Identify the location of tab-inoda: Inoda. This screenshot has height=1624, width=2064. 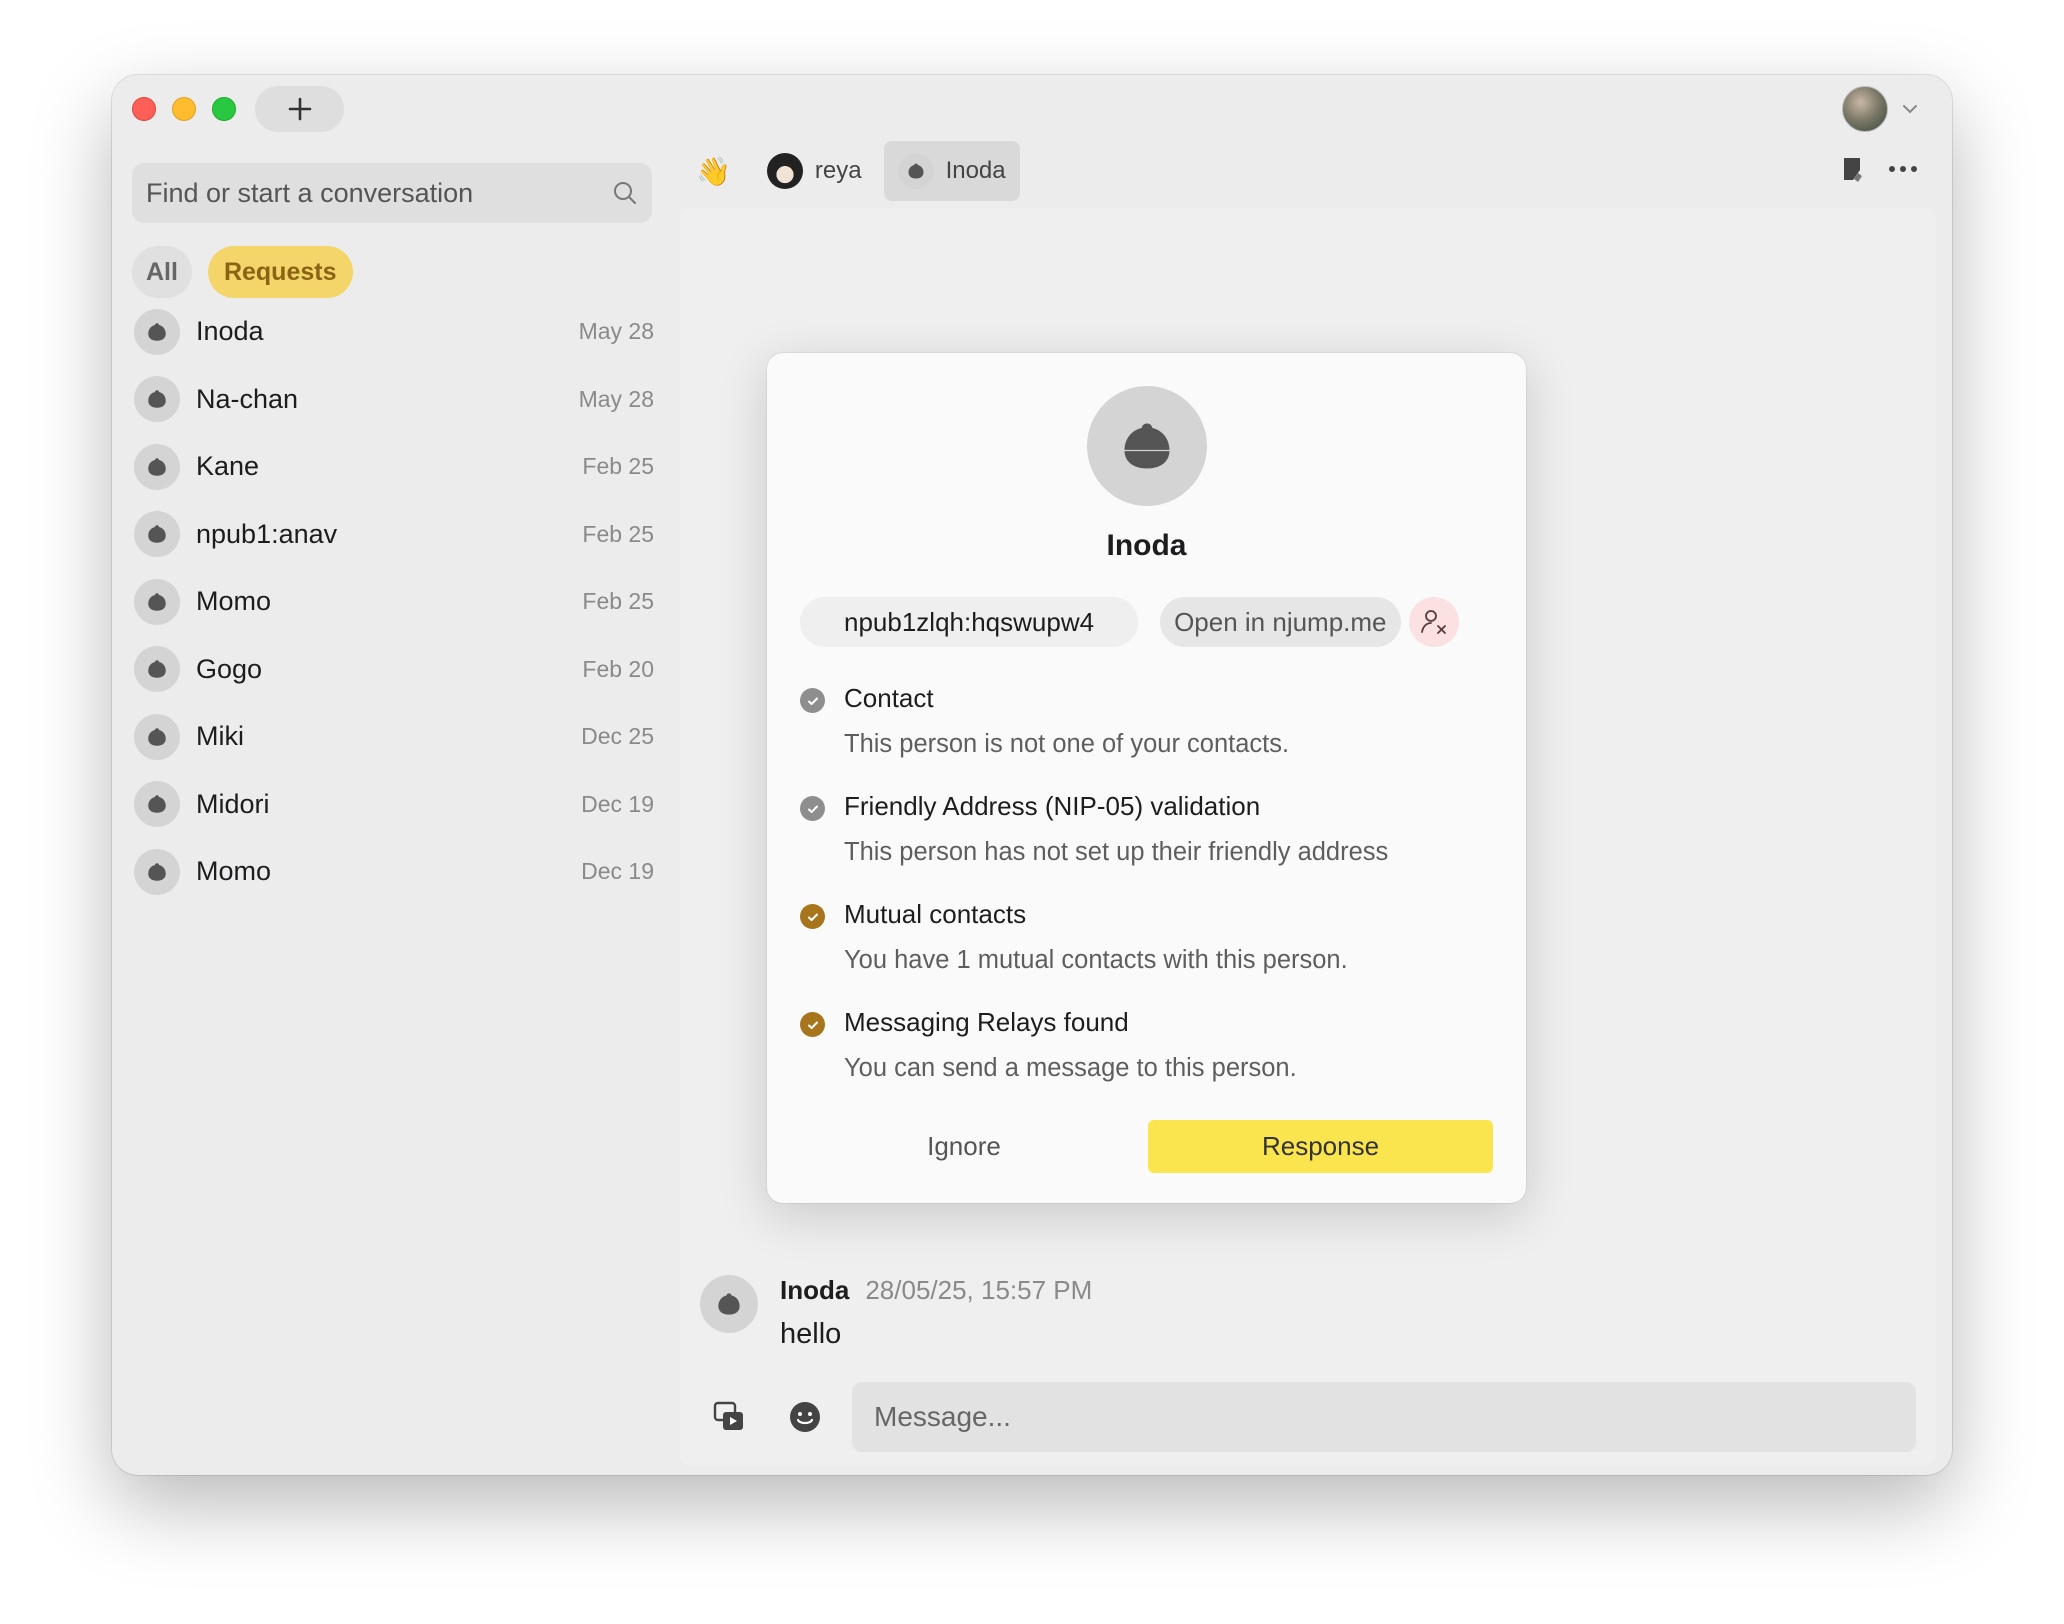
(951, 171).